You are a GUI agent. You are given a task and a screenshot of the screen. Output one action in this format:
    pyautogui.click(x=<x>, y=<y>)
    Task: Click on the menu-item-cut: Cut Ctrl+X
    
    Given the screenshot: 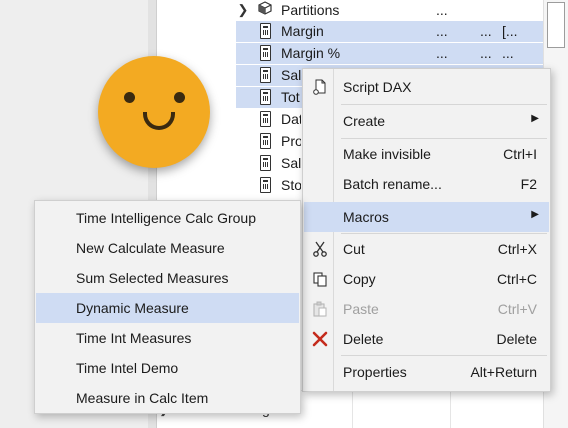 What is the action you would take?
    pyautogui.click(x=426, y=249)
    